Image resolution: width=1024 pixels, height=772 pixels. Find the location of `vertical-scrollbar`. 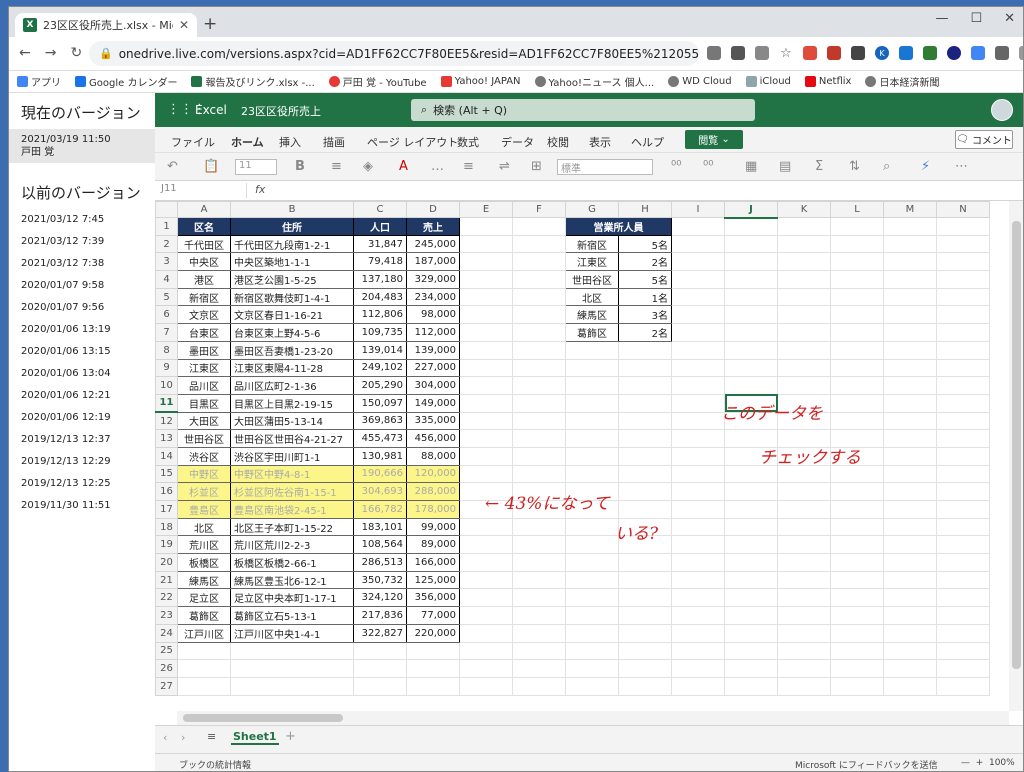

vertical-scrollbar is located at coordinates (1016, 456).